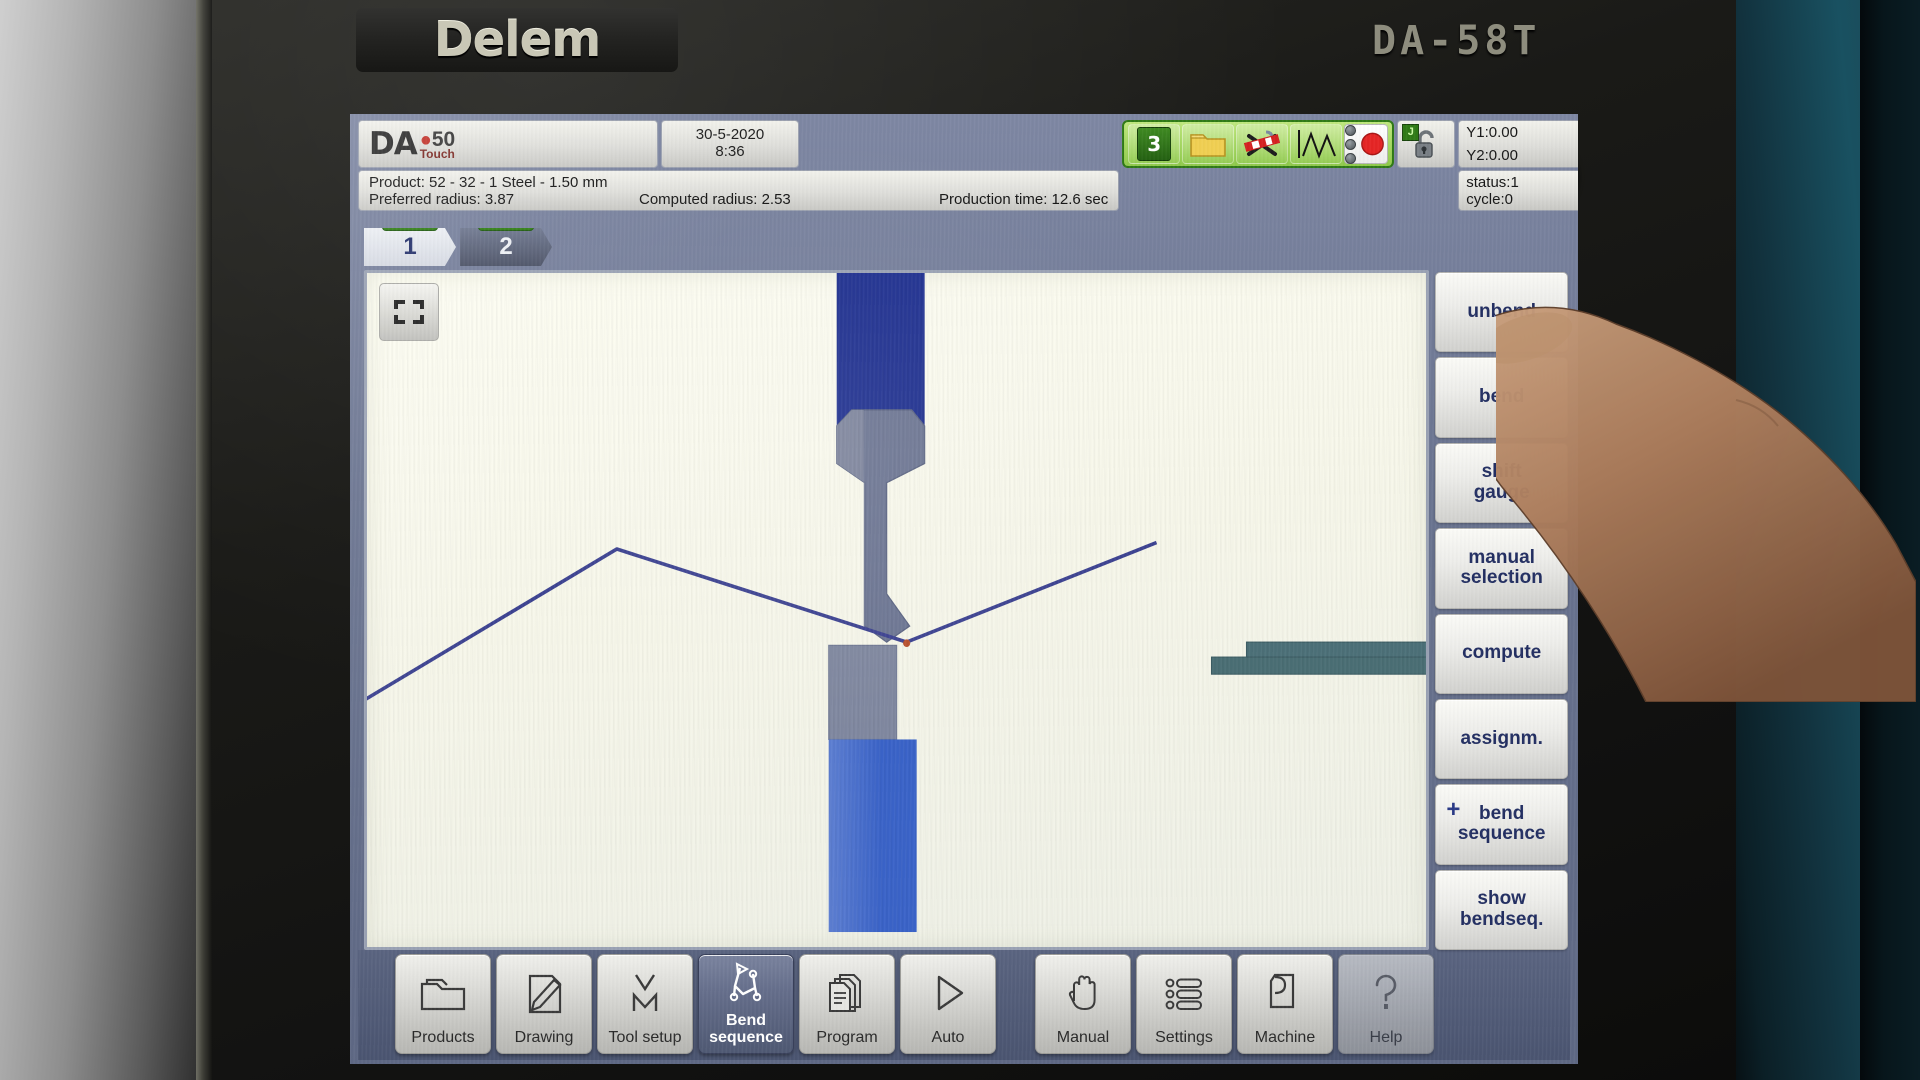 The height and width of the screenshot is (1080, 1920). I want to click on tool-setup-button, so click(1262, 144).